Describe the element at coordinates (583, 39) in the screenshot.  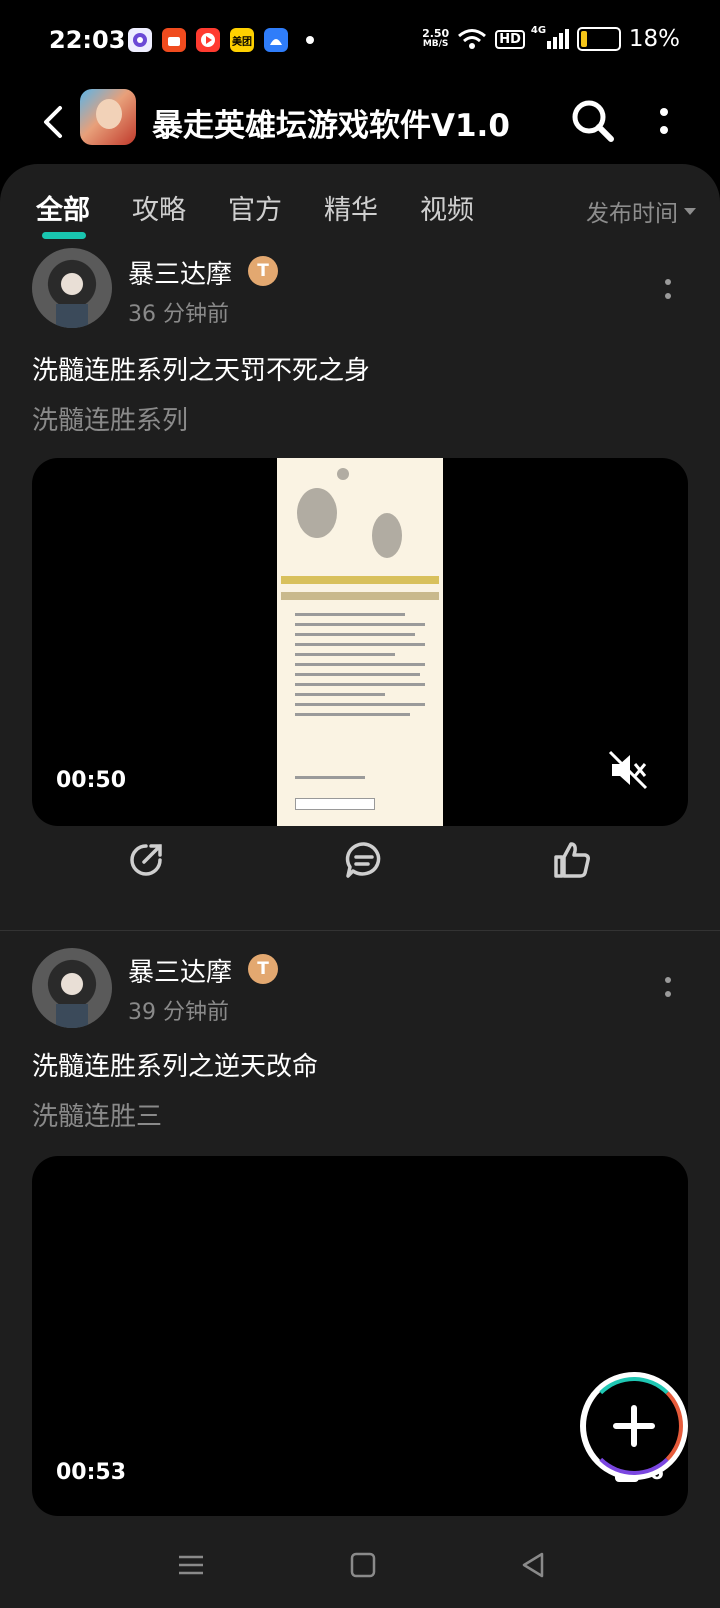
I see `battery-fill` at that location.